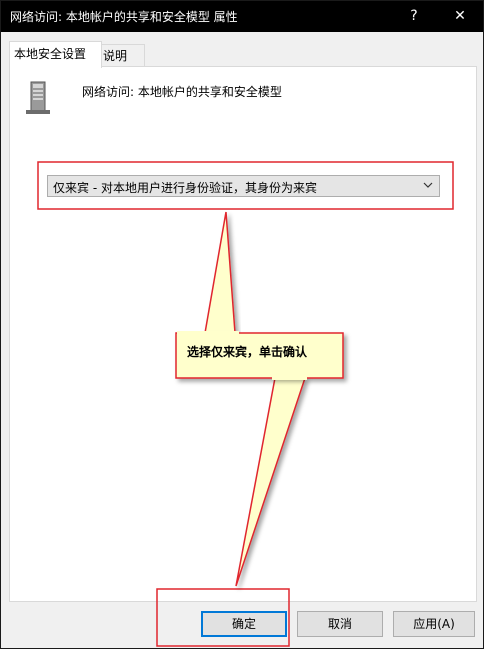  I want to click on cancel-button: 取消, so click(340, 624).